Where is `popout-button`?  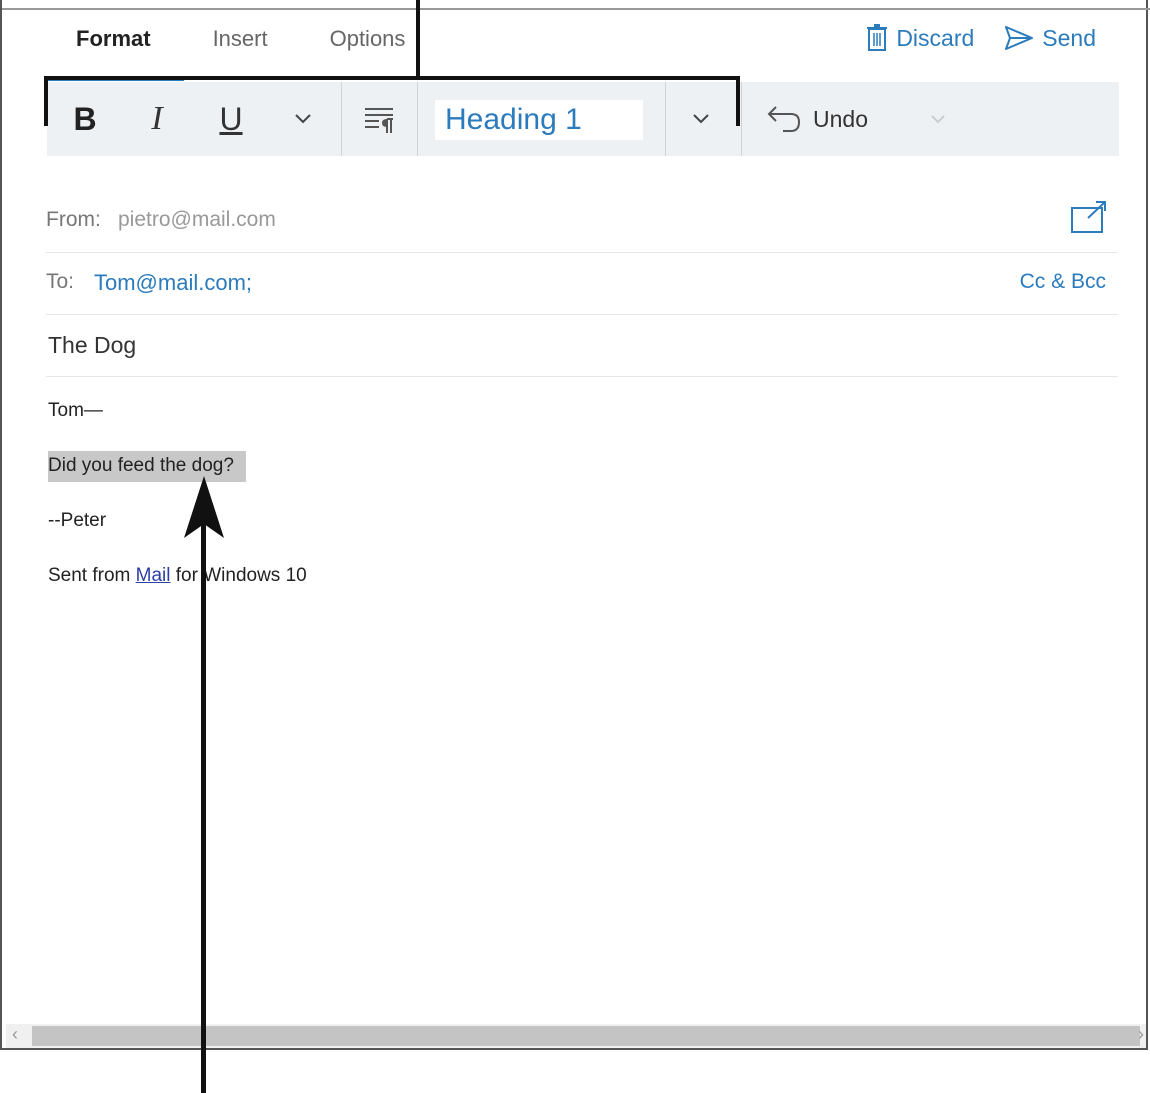 popout-button is located at coordinates (1089, 219).